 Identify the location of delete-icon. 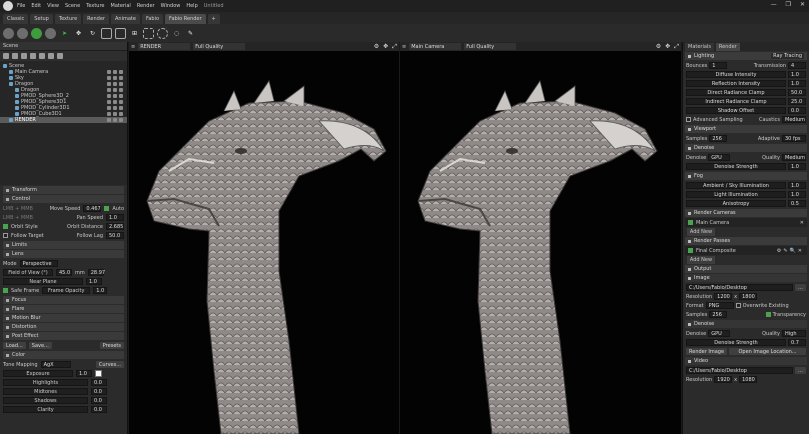
(51, 56).